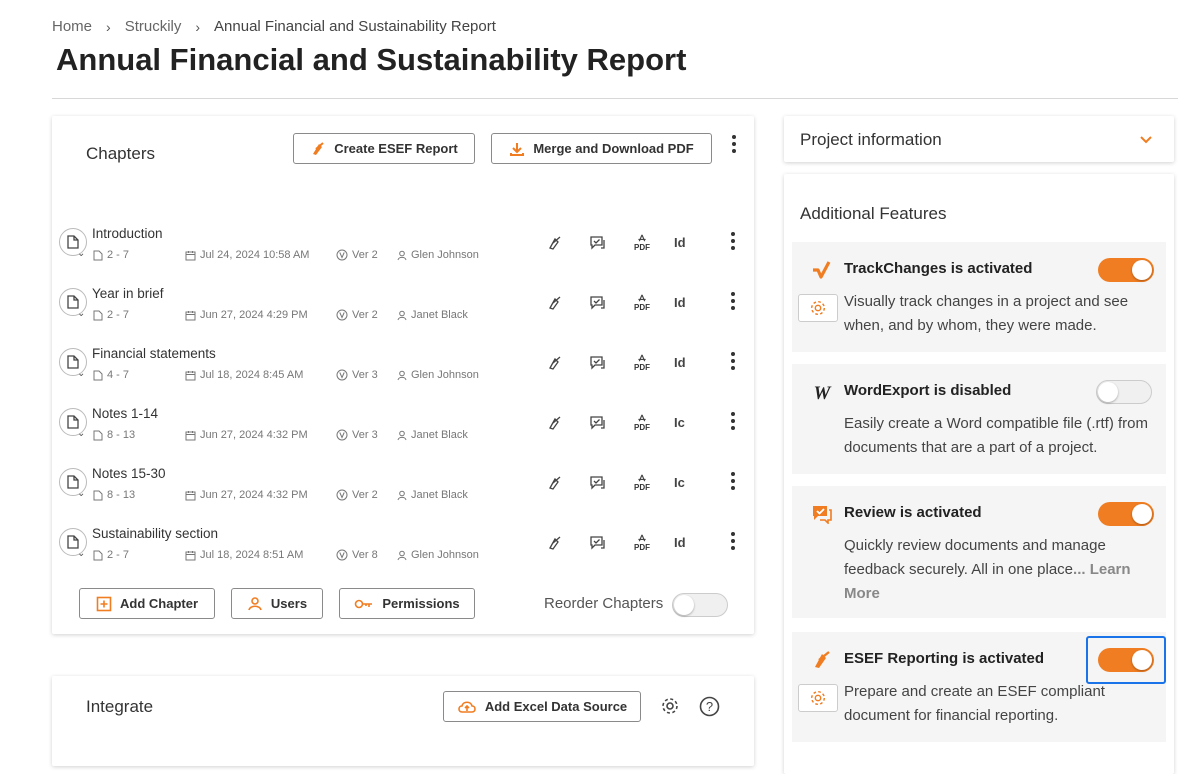 This screenshot has height=774, width=1199. What do you see at coordinates (1126, 660) in the screenshot?
I see `focus-ring` at bounding box center [1126, 660].